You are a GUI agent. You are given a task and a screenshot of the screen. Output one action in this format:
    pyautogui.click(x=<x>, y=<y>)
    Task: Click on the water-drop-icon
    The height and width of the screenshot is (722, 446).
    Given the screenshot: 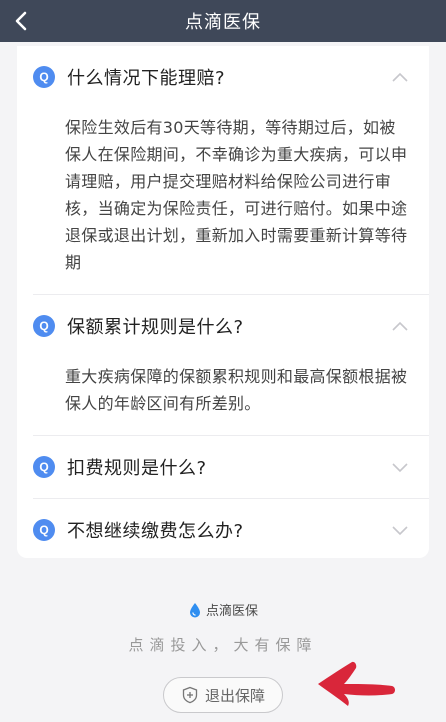 What is the action you would take?
    pyautogui.click(x=194, y=609)
    